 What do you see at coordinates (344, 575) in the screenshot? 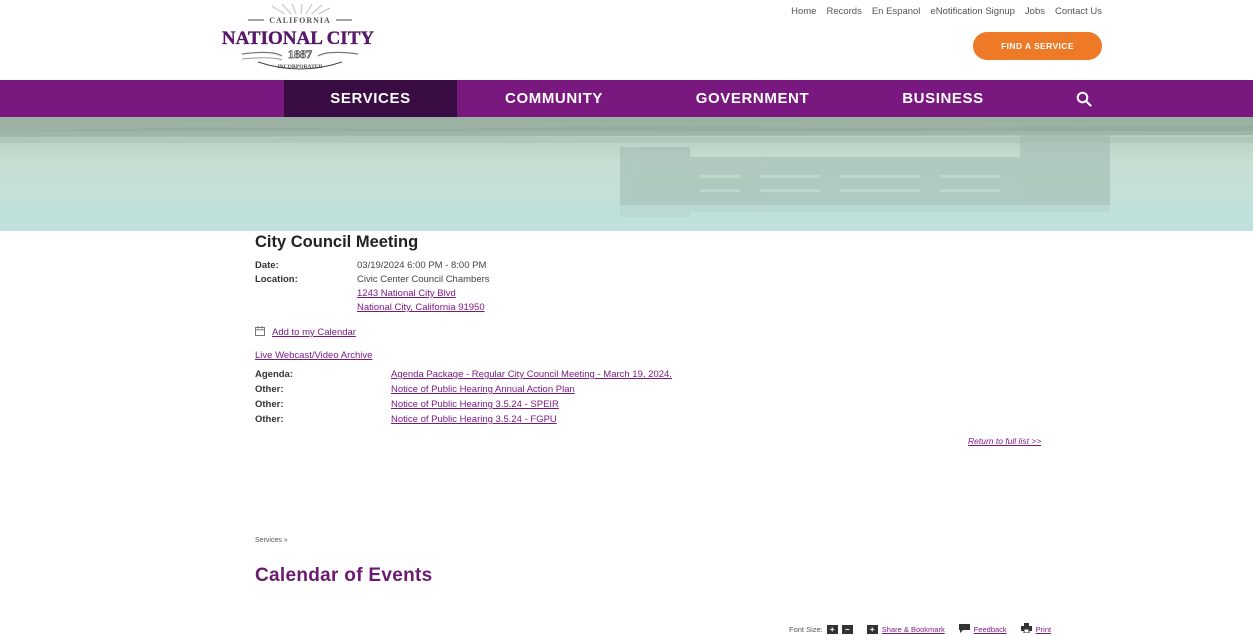
I see `page-title: Calendar of Events` at bounding box center [344, 575].